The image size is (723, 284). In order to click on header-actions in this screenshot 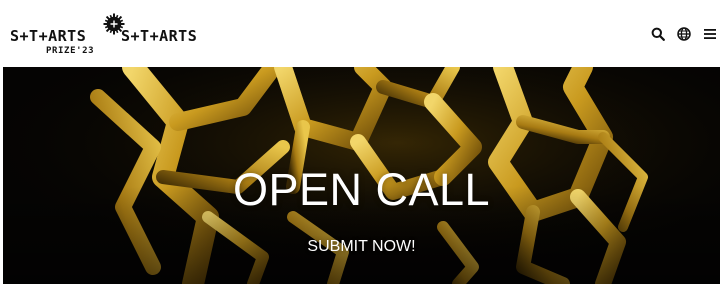, I will do `click(683, 33)`.